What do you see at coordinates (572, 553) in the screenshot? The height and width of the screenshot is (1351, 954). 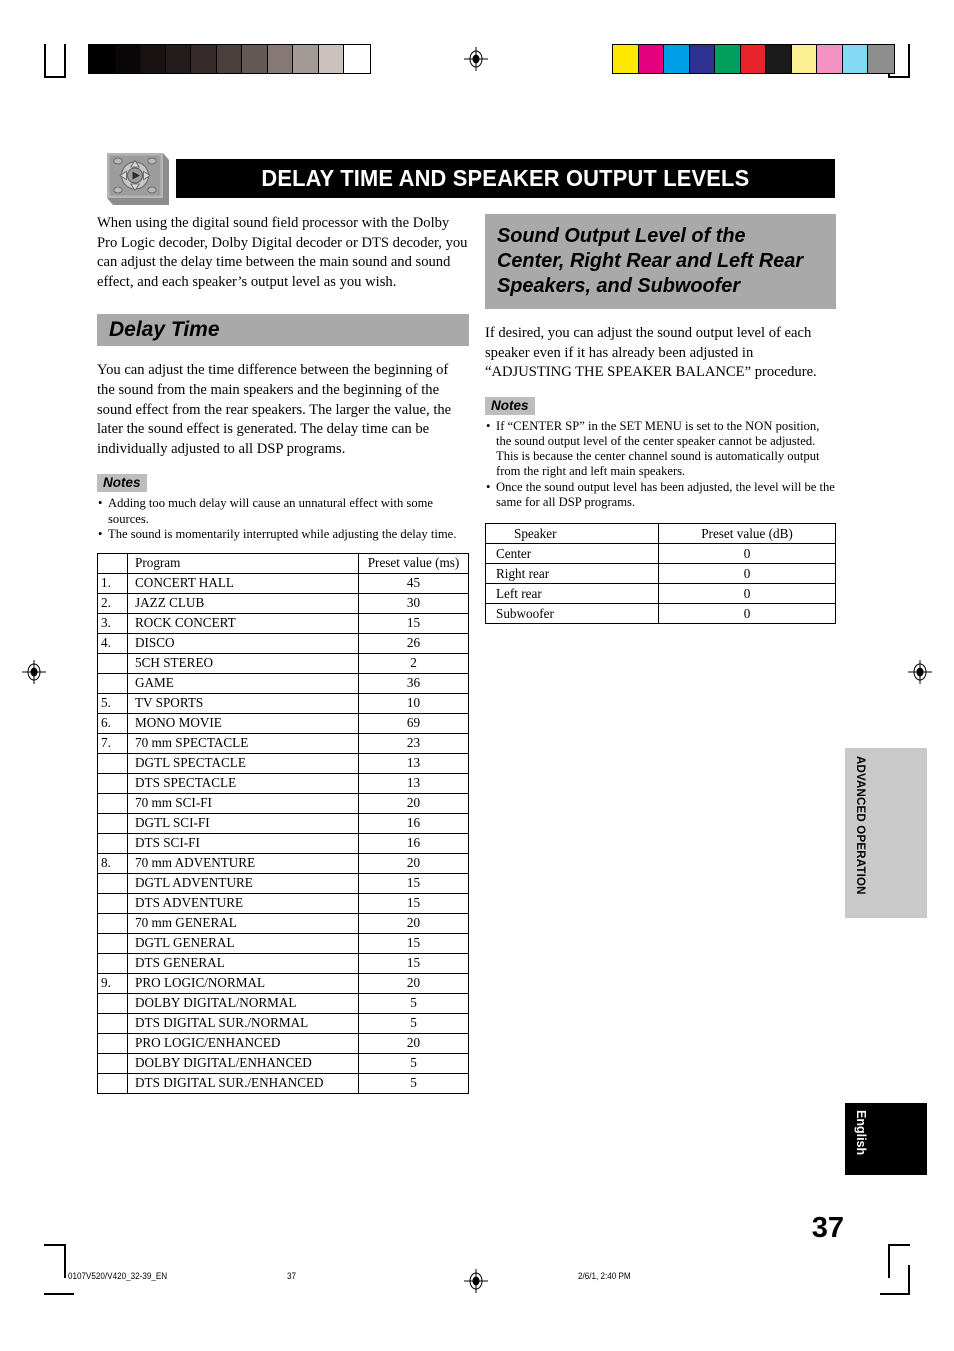 I see `row-speaker: Center` at bounding box center [572, 553].